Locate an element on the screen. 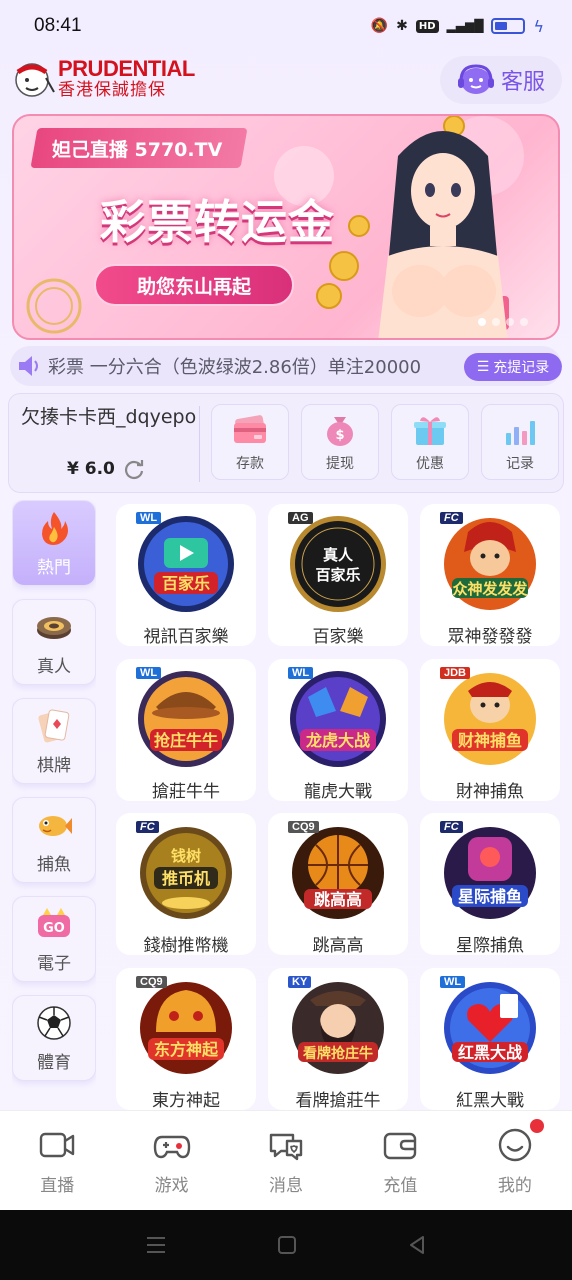 The image size is (572, 1280). promotions-button: 优惠 is located at coordinates (430, 442).